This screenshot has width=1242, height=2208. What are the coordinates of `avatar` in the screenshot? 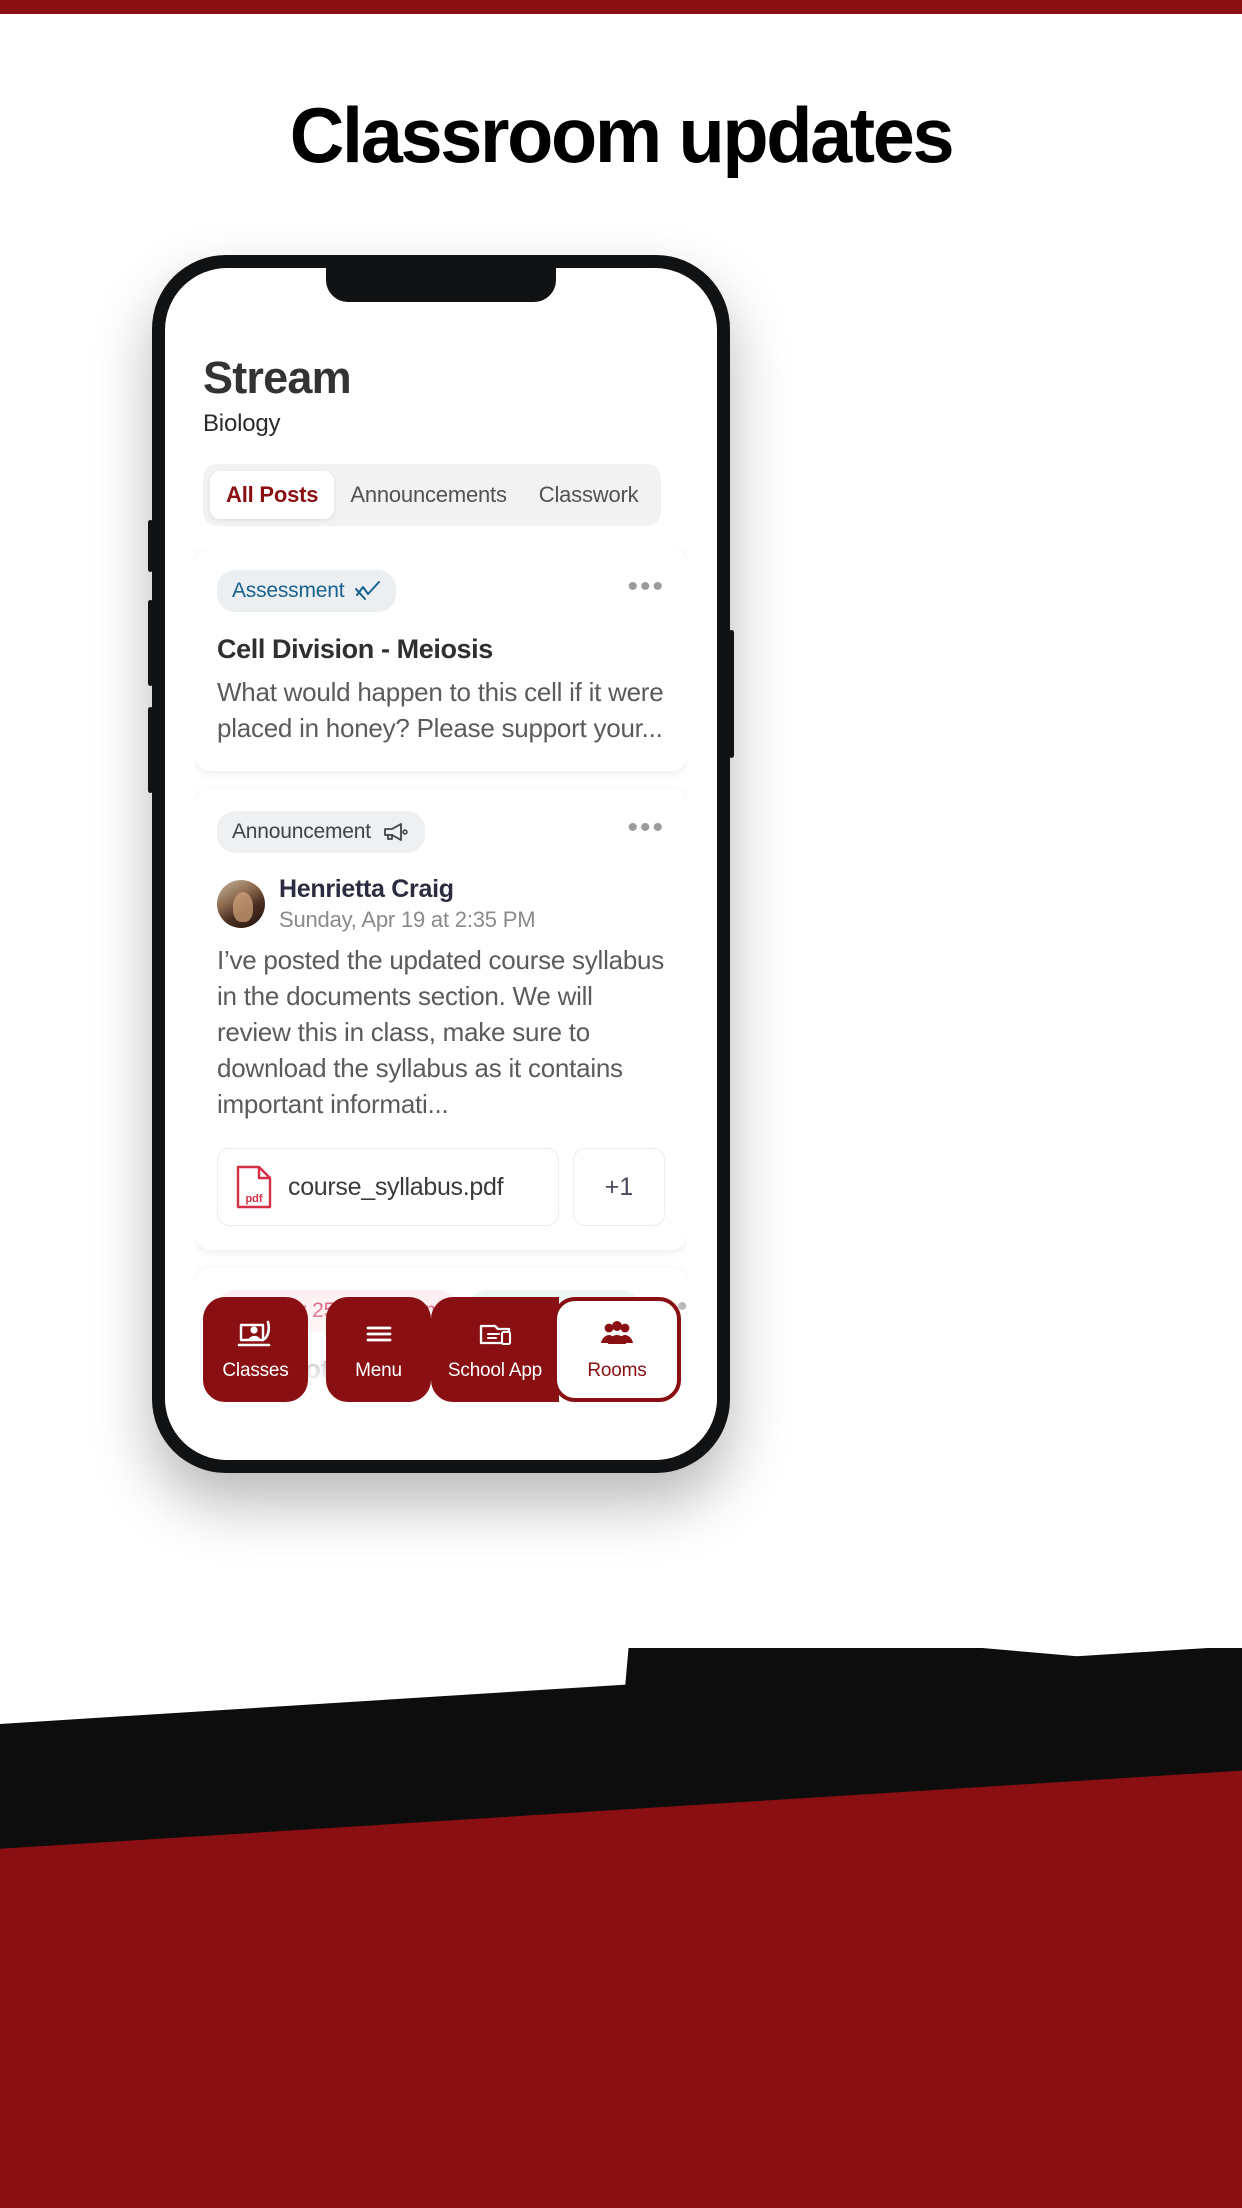 It's located at (241, 904).